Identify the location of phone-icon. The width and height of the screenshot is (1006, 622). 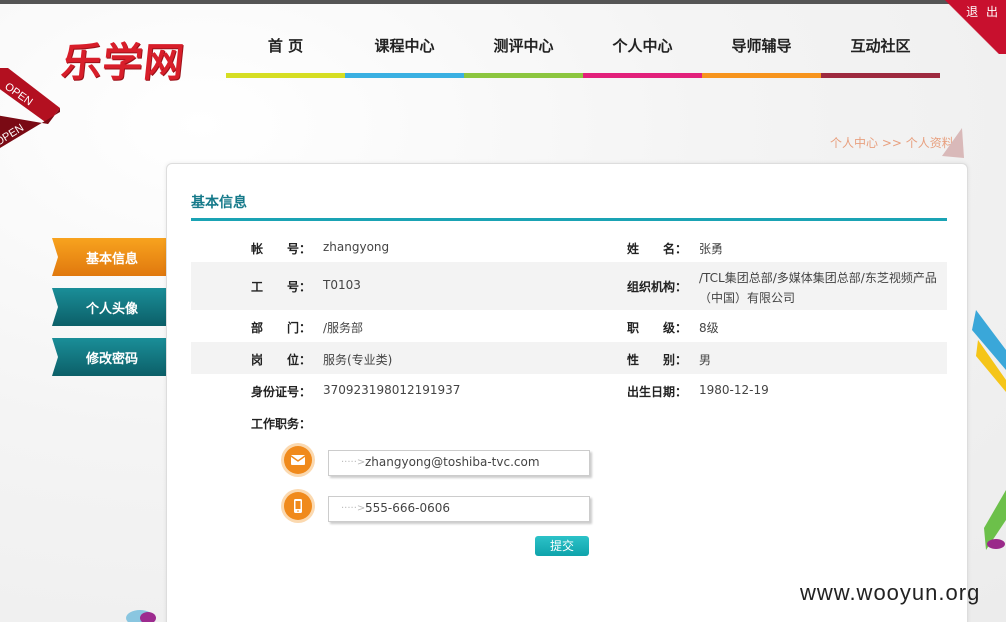
(298, 506).